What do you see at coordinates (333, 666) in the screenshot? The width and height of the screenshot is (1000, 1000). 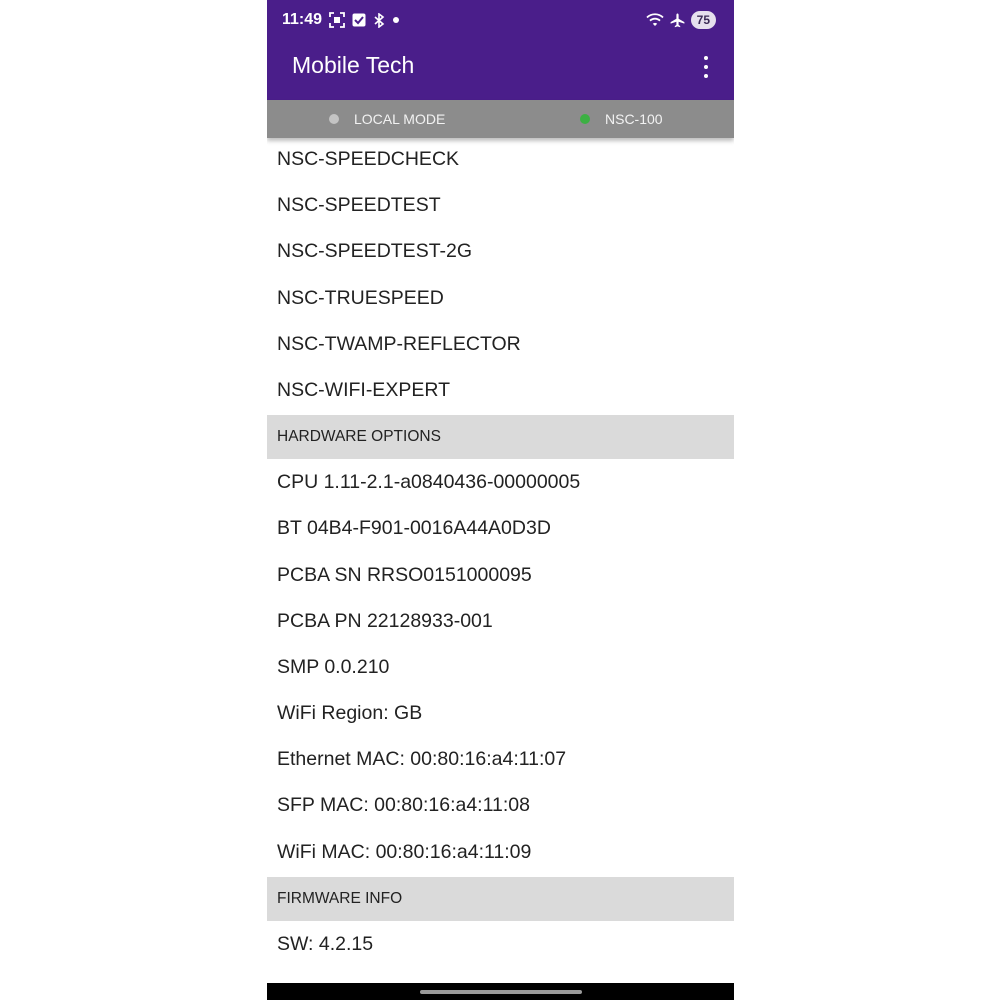 I see `list-item: SMP 0.0.210` at bounding box center [333, 666].